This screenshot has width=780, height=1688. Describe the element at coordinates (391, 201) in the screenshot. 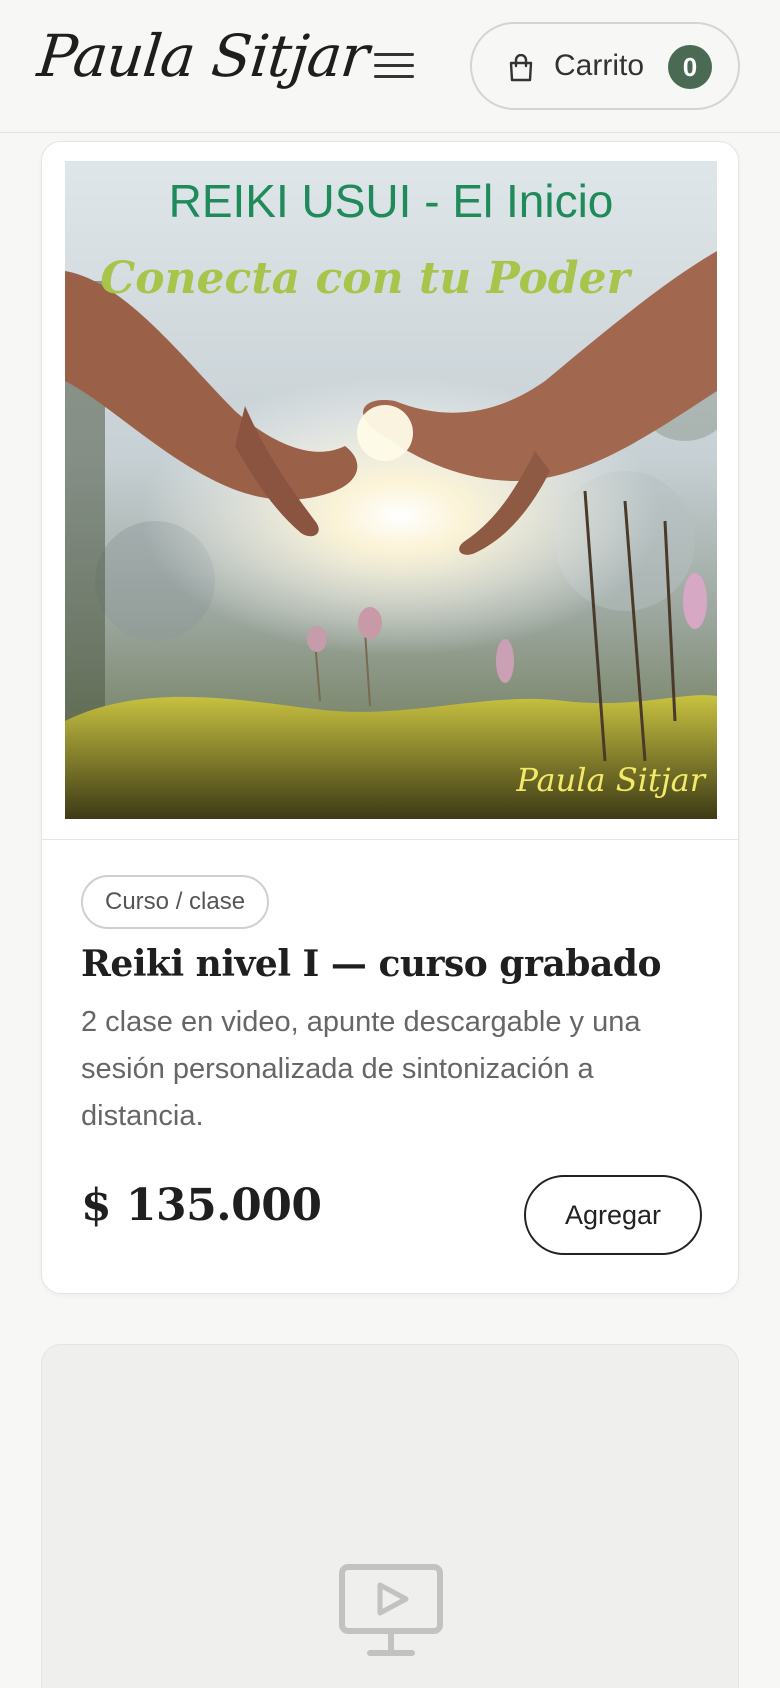

I see `svg-text: REIKI USUI - El Inicio` at that location.